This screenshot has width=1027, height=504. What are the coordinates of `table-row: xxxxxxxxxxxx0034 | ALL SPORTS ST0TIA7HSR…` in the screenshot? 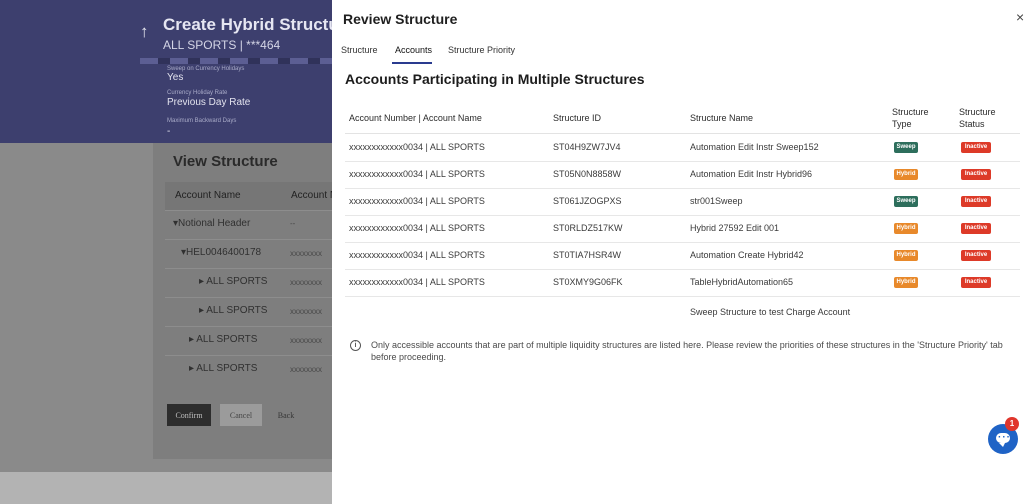 It's located at (682, 256).